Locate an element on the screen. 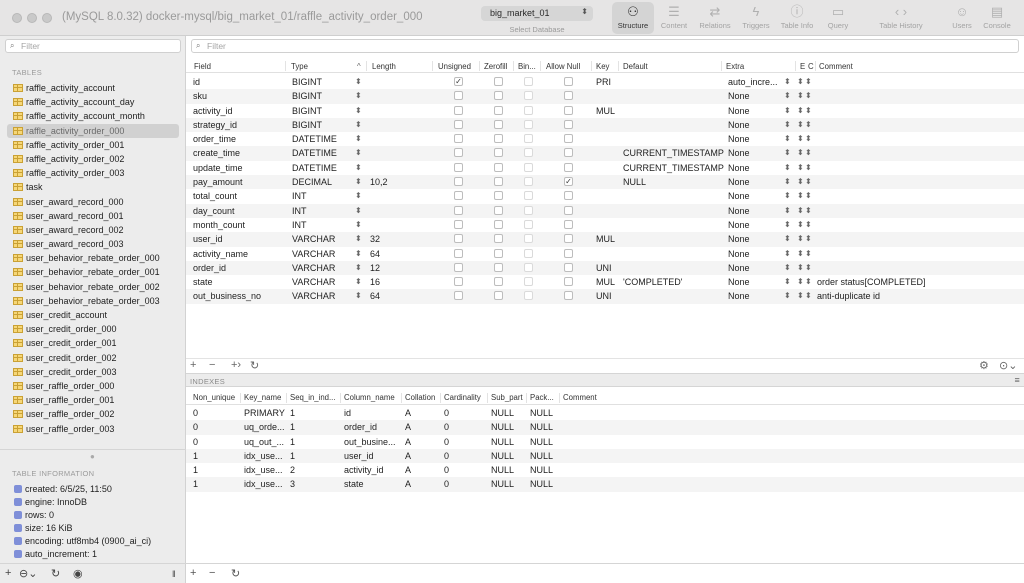  index-header-cell: Column_name is located at coordinates (369, 397).